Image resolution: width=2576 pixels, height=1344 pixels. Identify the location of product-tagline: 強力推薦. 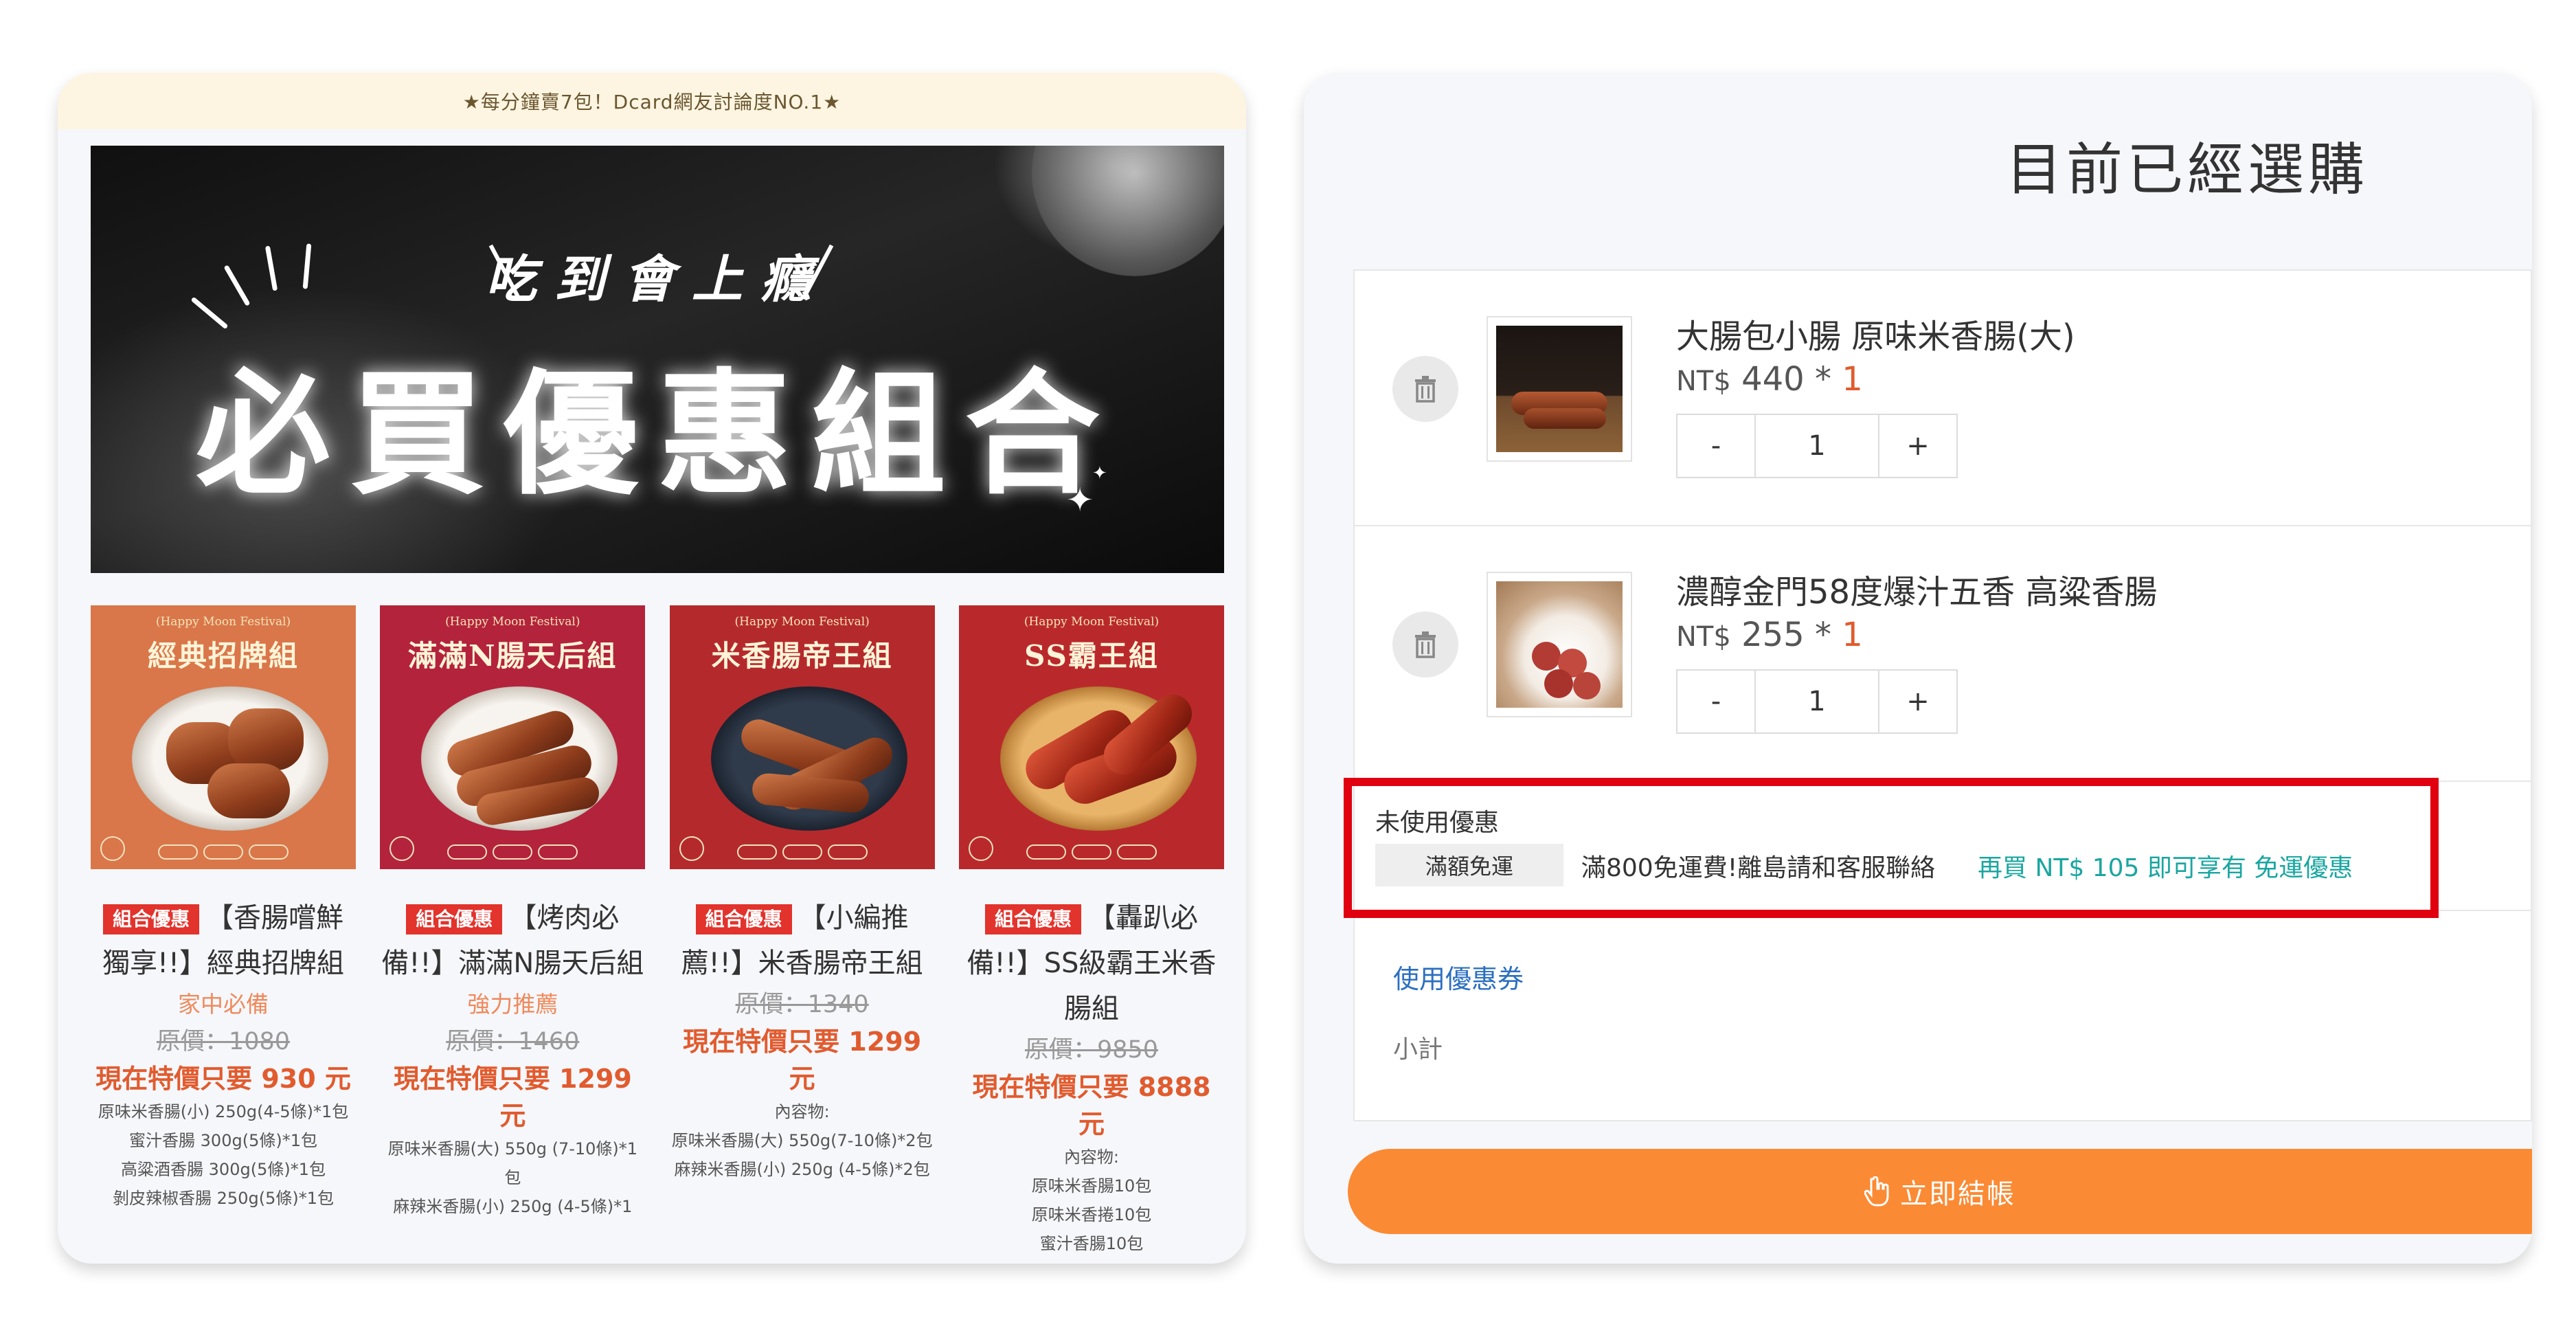
(512, 1004).